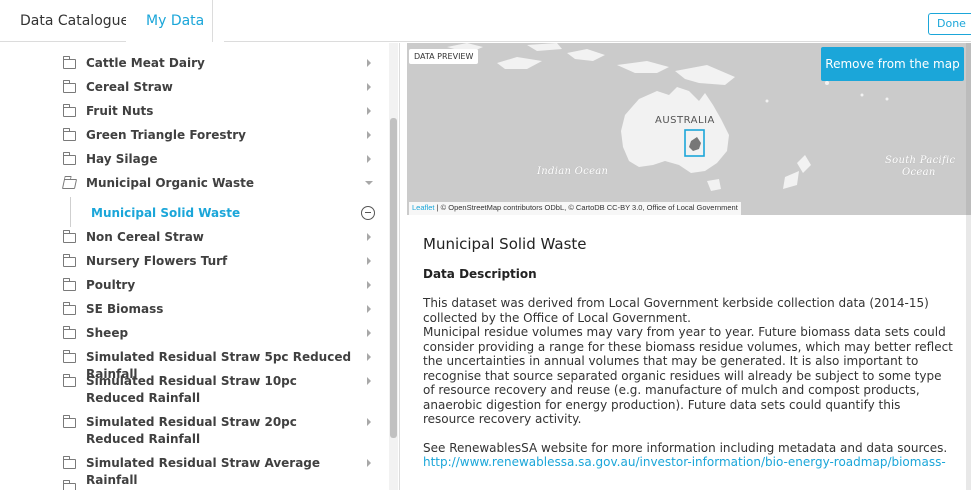 This screenshot has width=971, height=490. What do you see at coordinates (166, 135) in the screenshot?
I see `tree-item-label: Green Triangle Forestry` at bounding box center [166, 135].